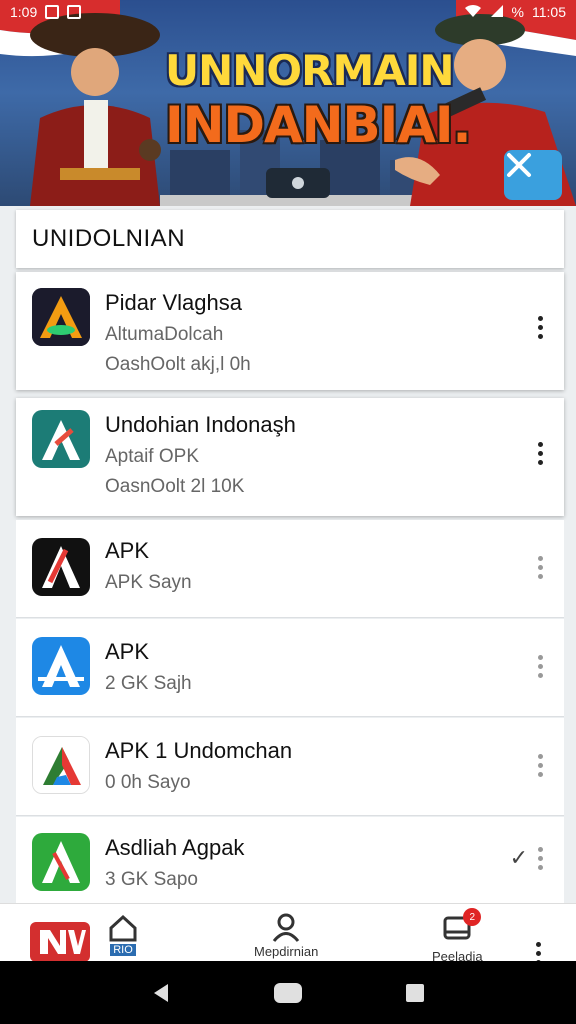 This screenshot has width=576, height=1024. Describe the element at coordinates (173, 302) in the screenshot. I see `app-title: Pidar Vlaghsa` at that location.